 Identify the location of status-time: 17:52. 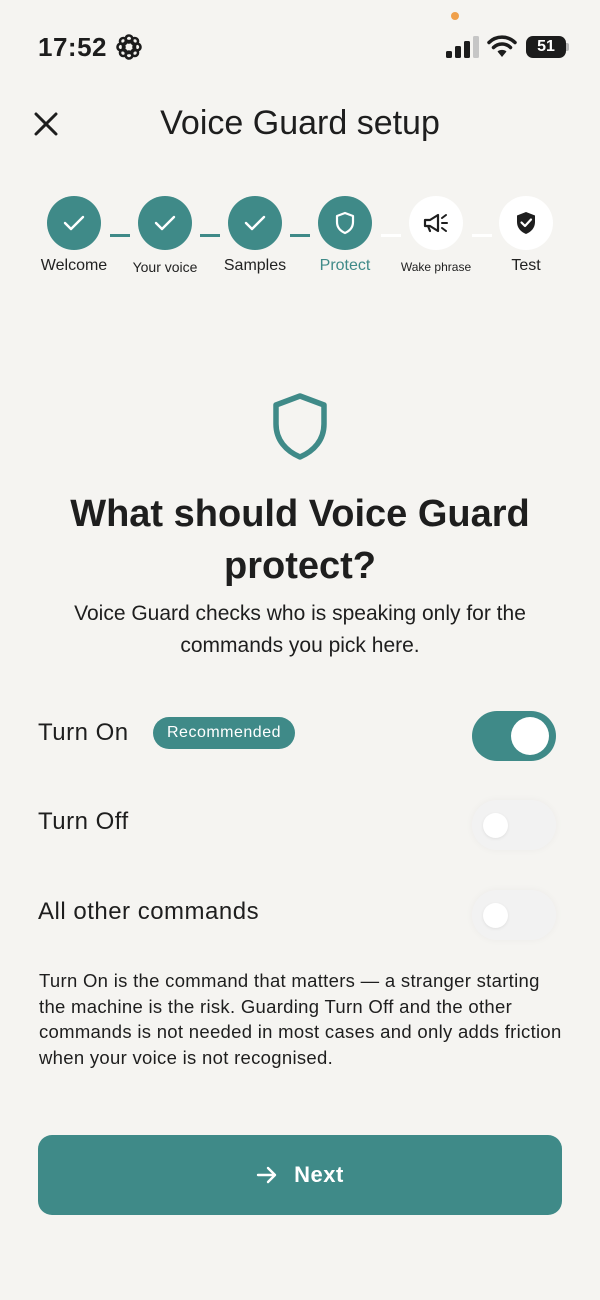
(72, 47).